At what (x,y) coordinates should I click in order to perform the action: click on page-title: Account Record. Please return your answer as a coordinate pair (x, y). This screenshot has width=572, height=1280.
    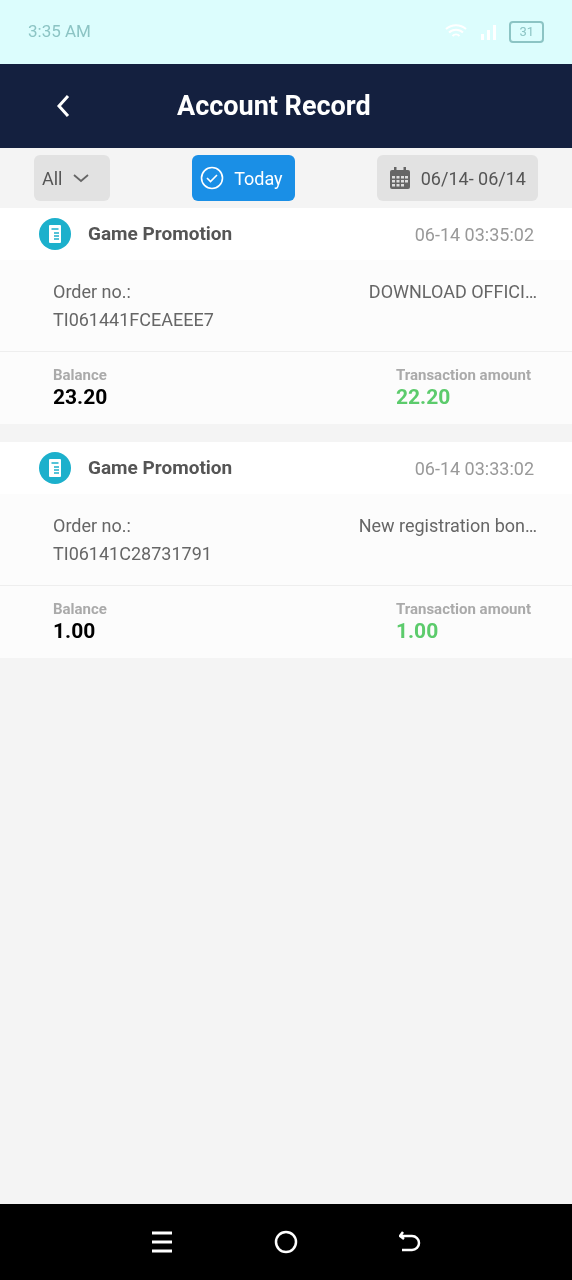
    Looking at the image, I should click on (274, 106).